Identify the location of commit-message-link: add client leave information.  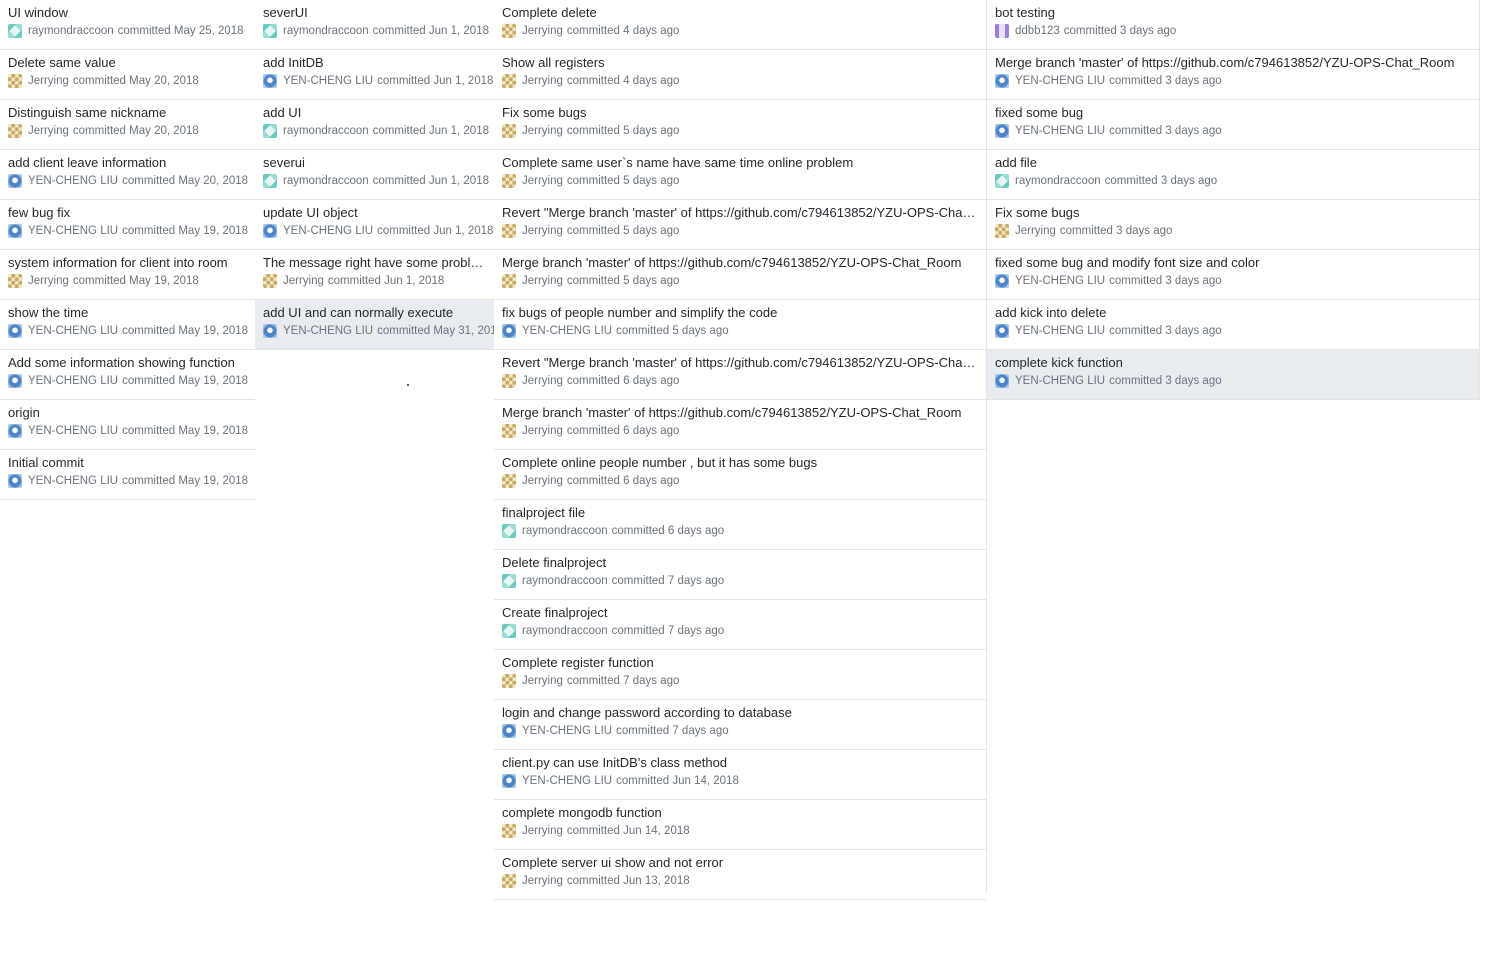
(127, 162).